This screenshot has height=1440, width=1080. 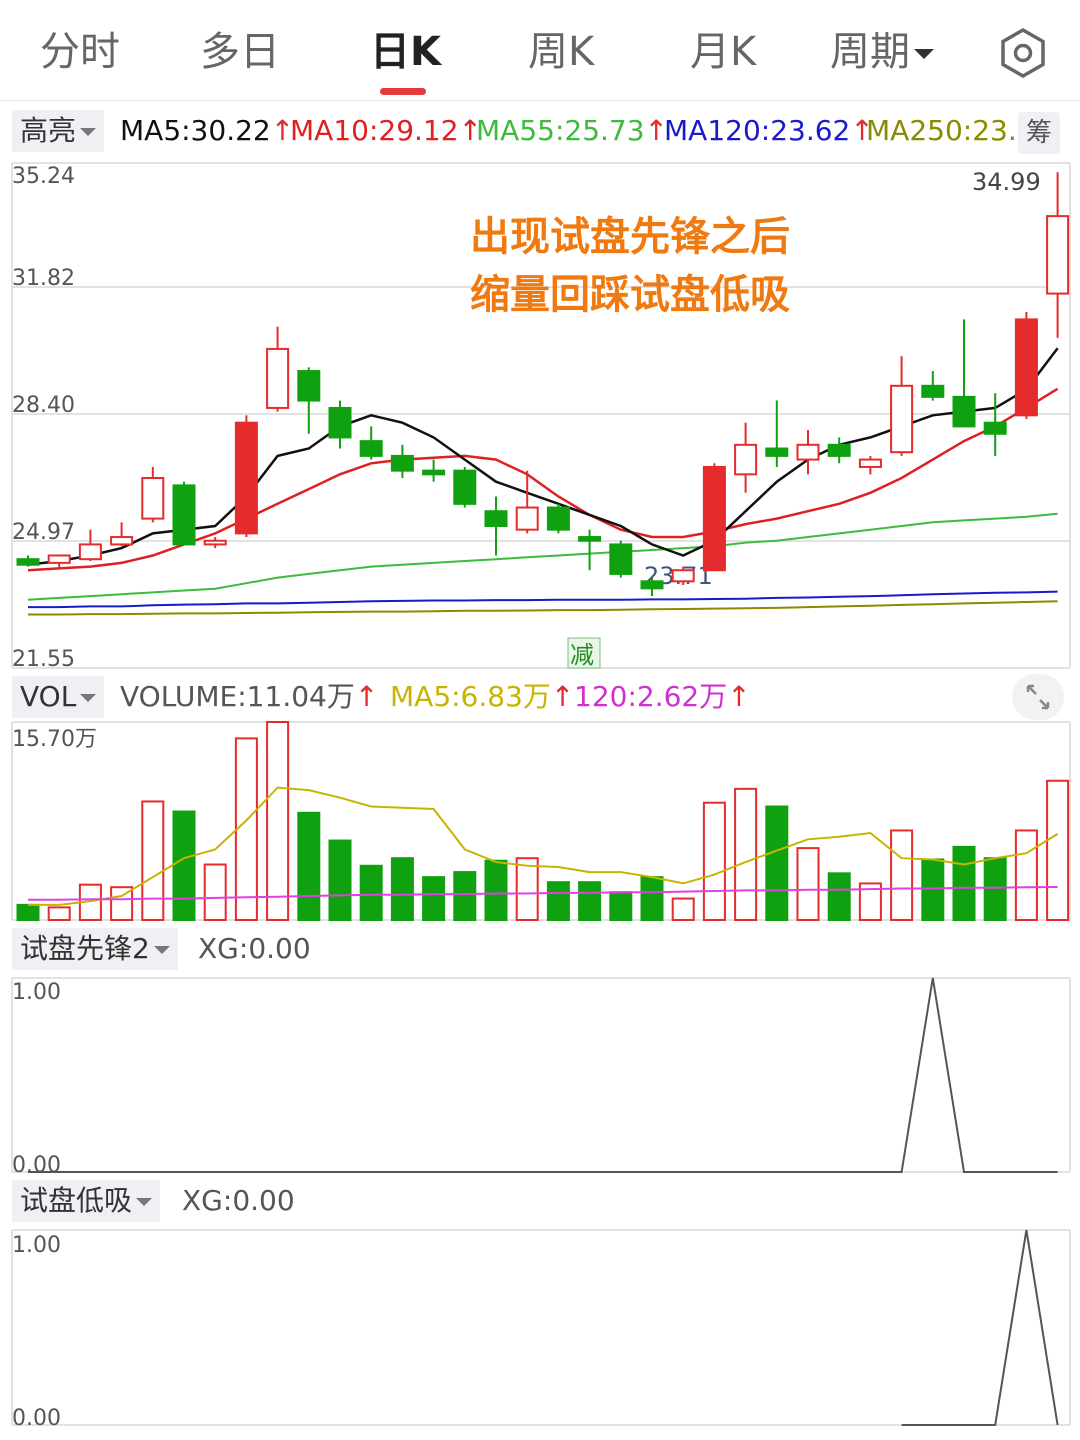 What do you see at coordinates (36, 992) in the screenshot?
I see `xg1-axis-label-top: 1.00` at bounding box center [36, 992].